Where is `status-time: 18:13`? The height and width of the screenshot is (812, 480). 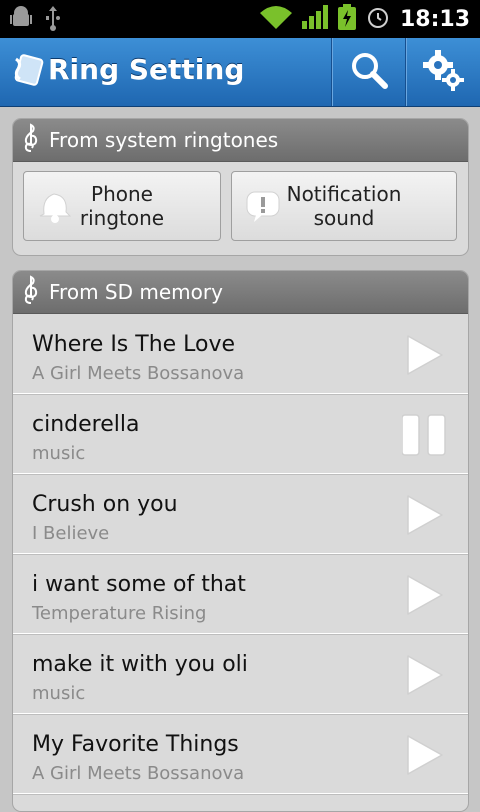
status-time: 18:13 is located at coordinates (434, 19).